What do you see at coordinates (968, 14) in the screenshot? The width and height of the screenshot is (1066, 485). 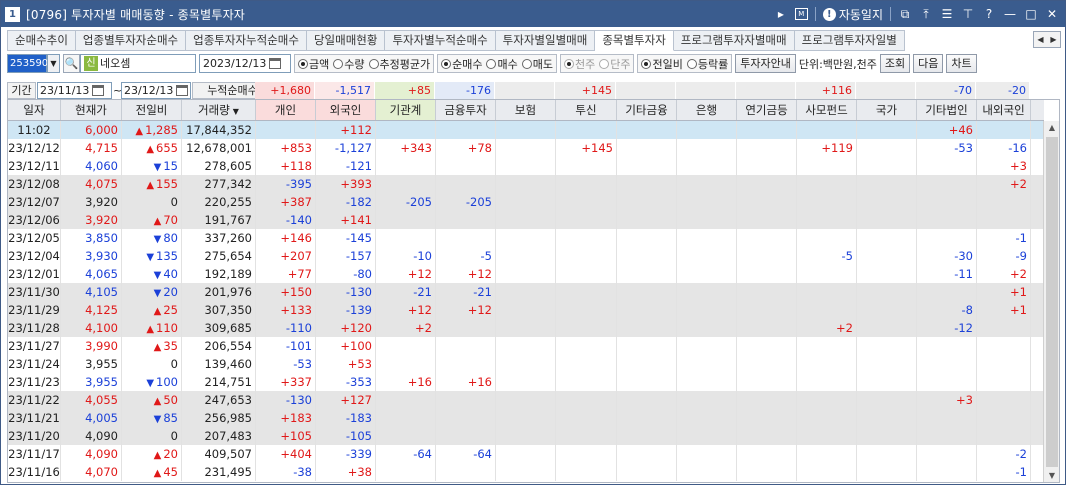 I see `pin-icon: ⊤` at bounding box center [968, 14].